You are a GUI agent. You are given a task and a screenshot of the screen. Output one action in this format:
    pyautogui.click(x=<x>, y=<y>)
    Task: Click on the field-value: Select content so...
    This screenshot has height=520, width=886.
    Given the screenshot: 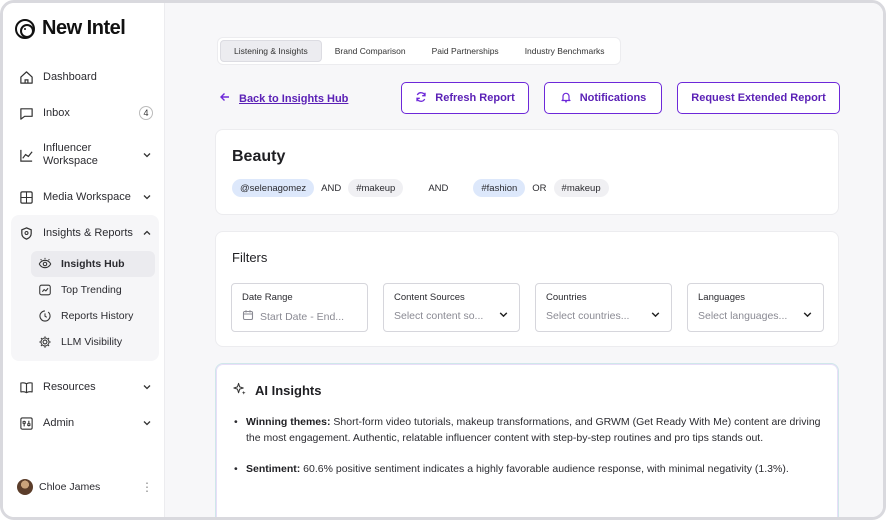 What is the action you would take?
    pyautogui.click(x=451, y=316)
    